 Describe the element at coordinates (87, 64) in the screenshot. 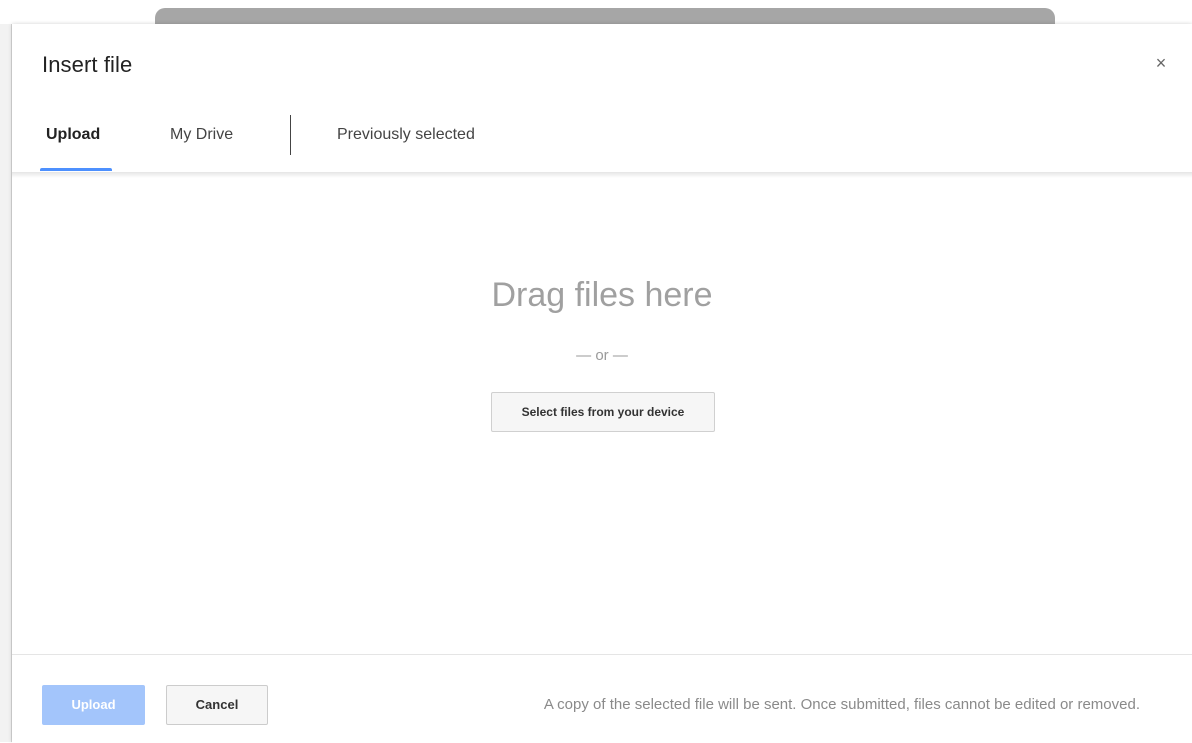

I see `dialog-title: Insert file` at that location.